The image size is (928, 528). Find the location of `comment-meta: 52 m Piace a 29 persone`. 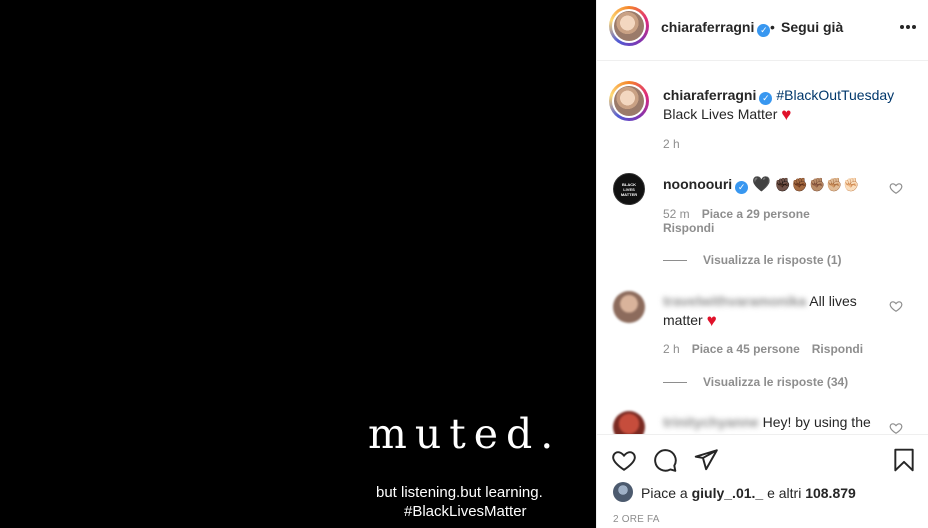

comment-meta: 52 m Piace a 29 persone is located at coordinates (742, 214).